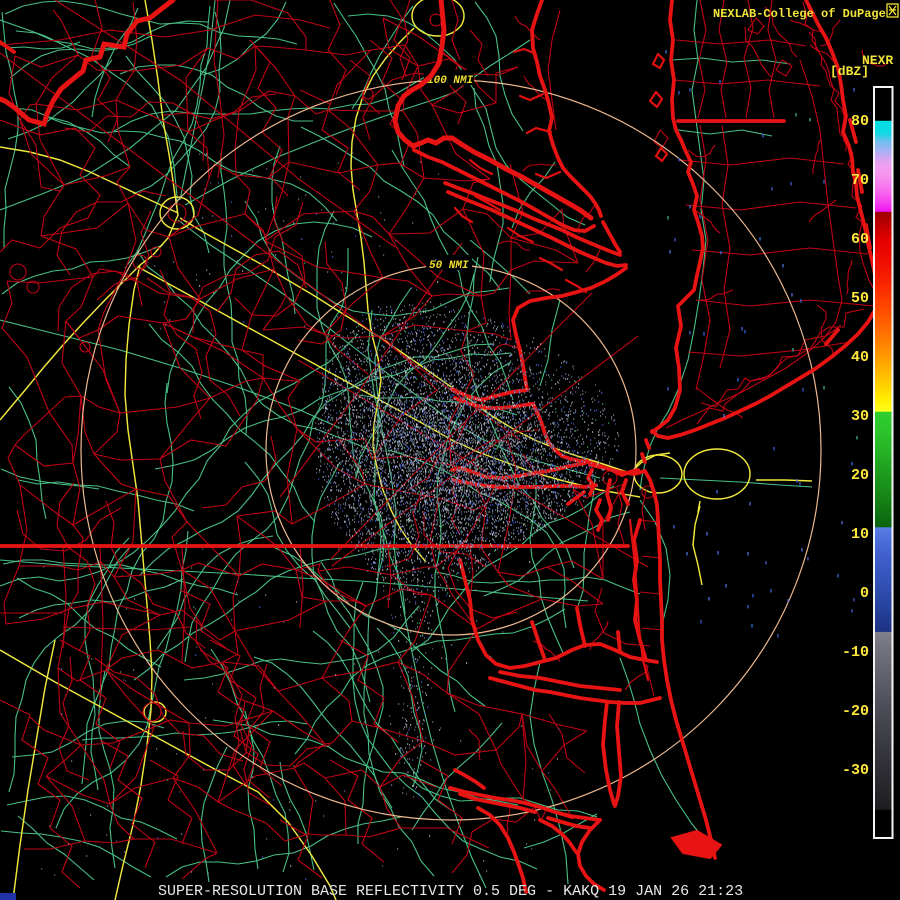 Image resolution: width=900 pixels, height=900 pixels. Describe the element at coordinates (860, 121) in the screenshot. I see `svg-text: 80` at that location.